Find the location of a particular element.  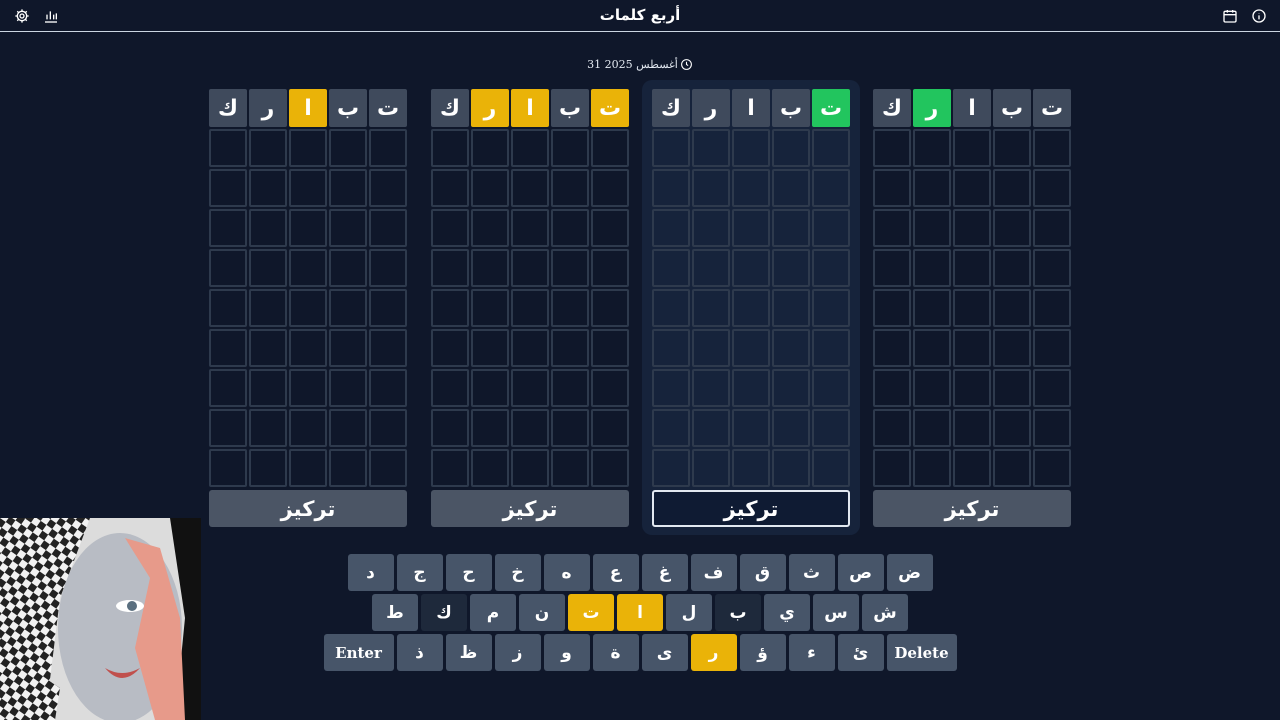

letter-key: ى is located at coordinates (664, 652).